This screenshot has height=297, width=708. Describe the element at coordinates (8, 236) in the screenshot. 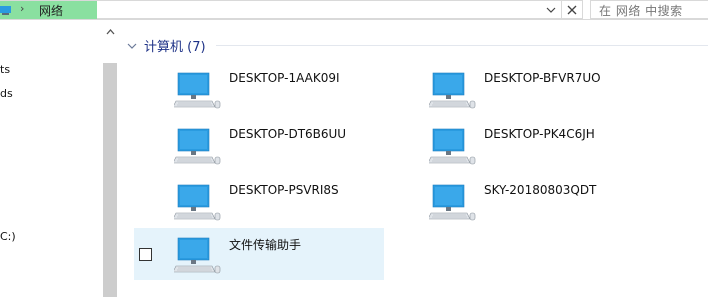

I see `nav-item: C:)` at that location.